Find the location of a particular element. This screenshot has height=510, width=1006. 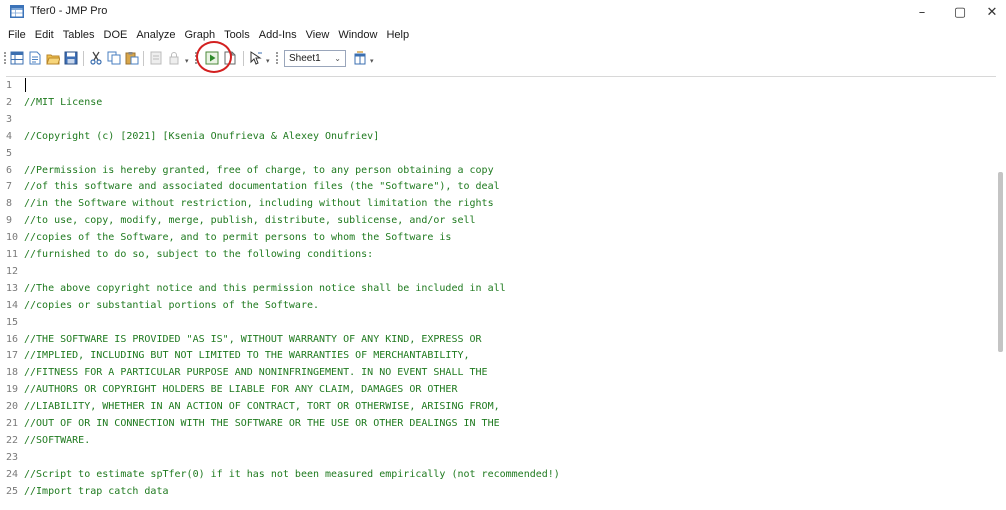

title-bar: Tfer0 - JMP Pro – ▢ ✕ is located at coordinates (503, 12).